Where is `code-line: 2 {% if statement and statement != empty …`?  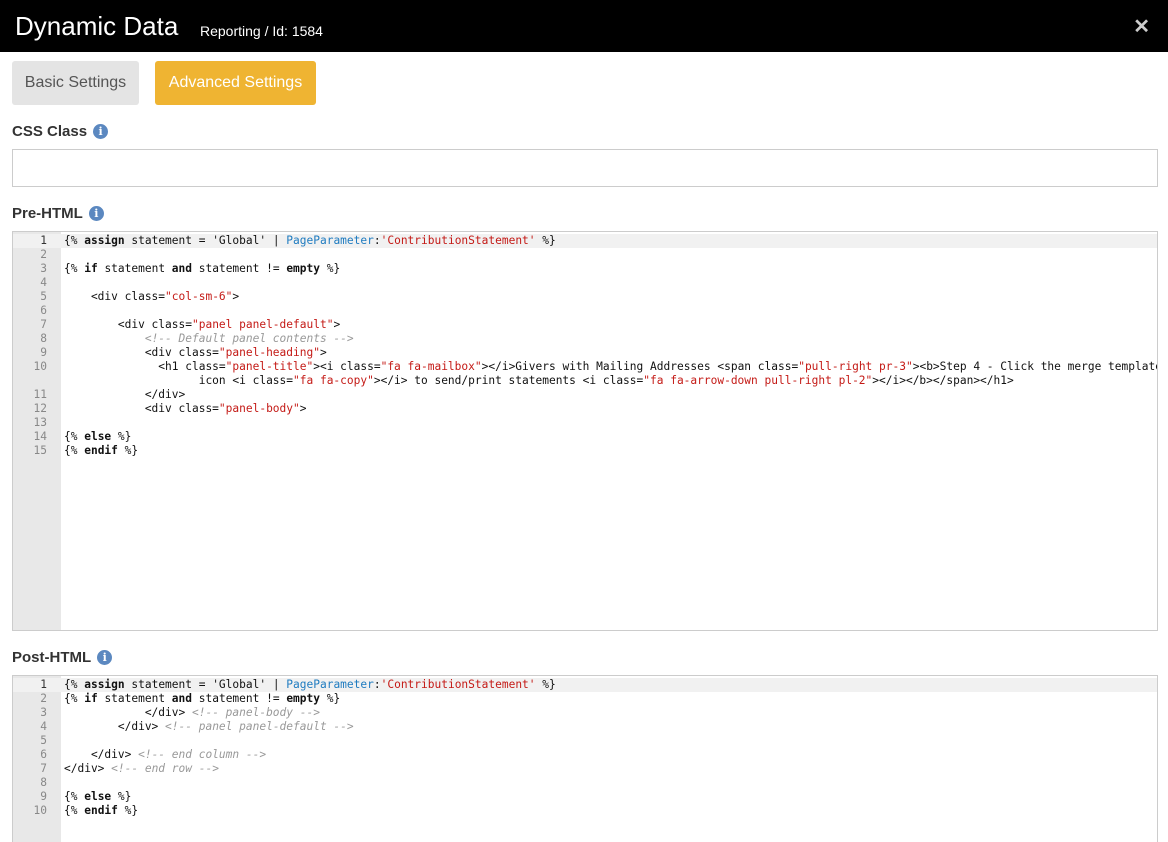
code-line: 2 {% if statement and statement != empty … is located at coordinates (190, 698).